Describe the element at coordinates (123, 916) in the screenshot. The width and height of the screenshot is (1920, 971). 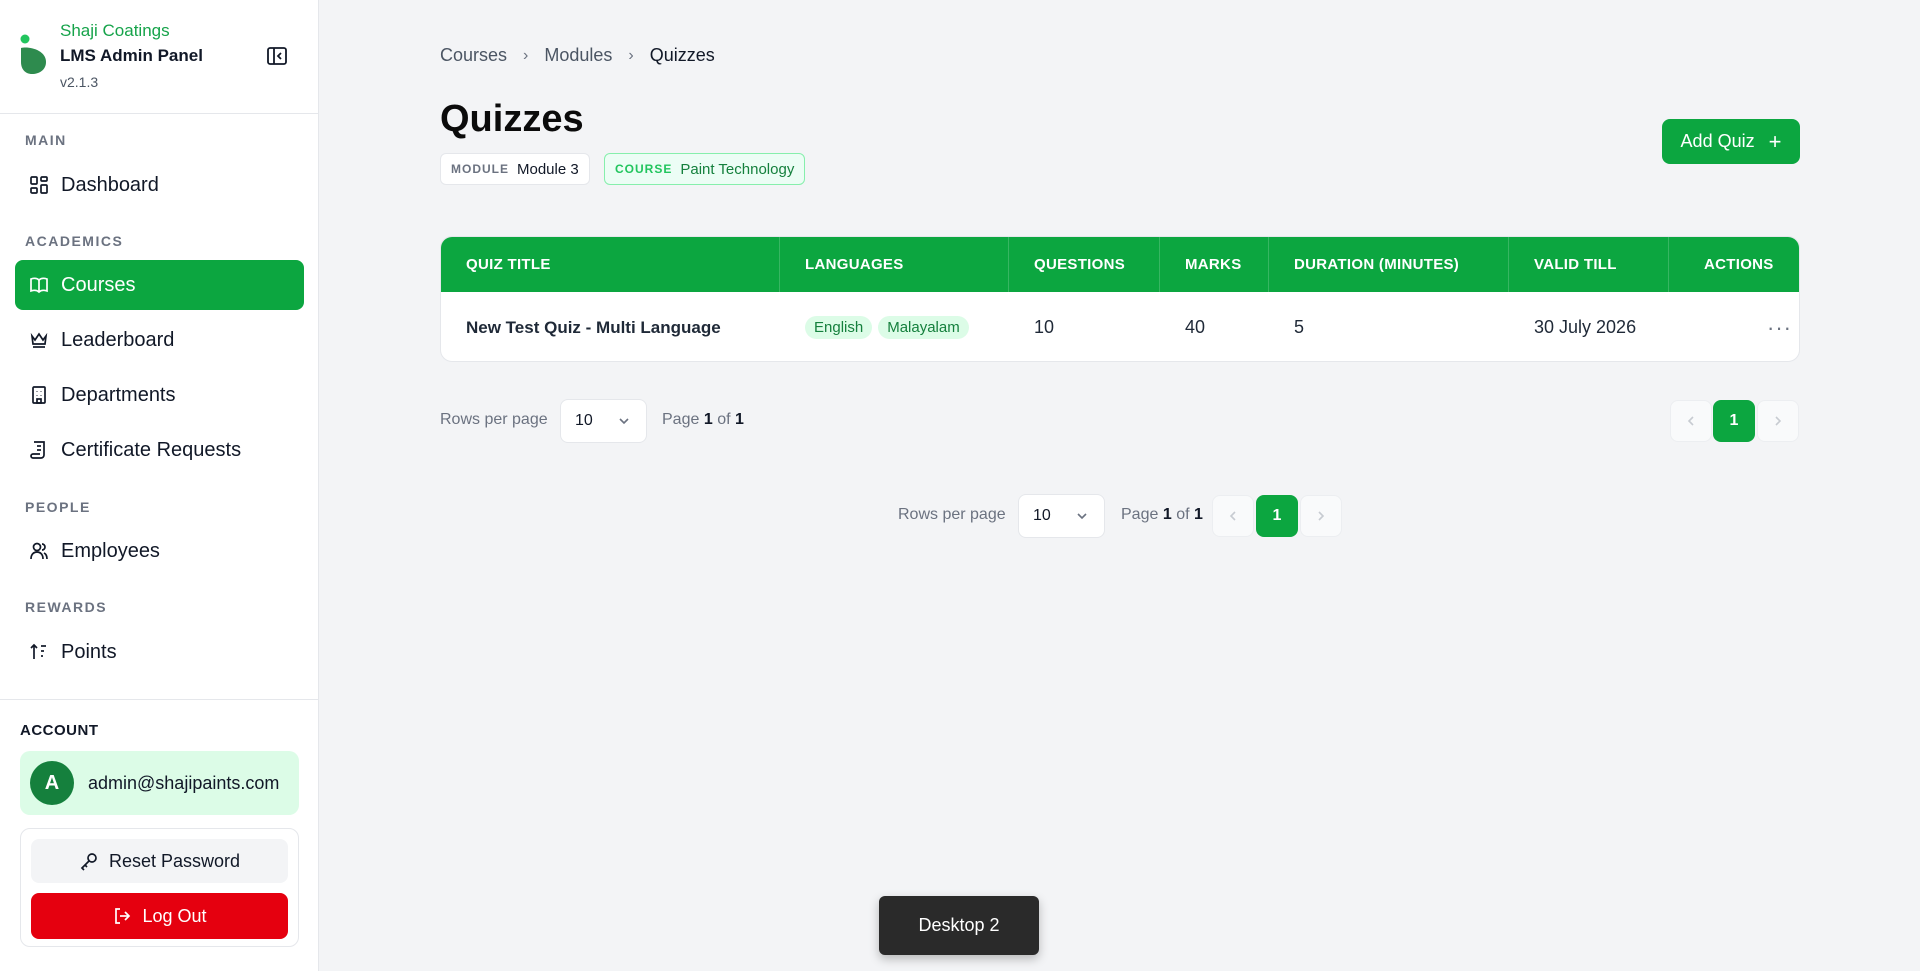
I see `logout-icon` at that location.